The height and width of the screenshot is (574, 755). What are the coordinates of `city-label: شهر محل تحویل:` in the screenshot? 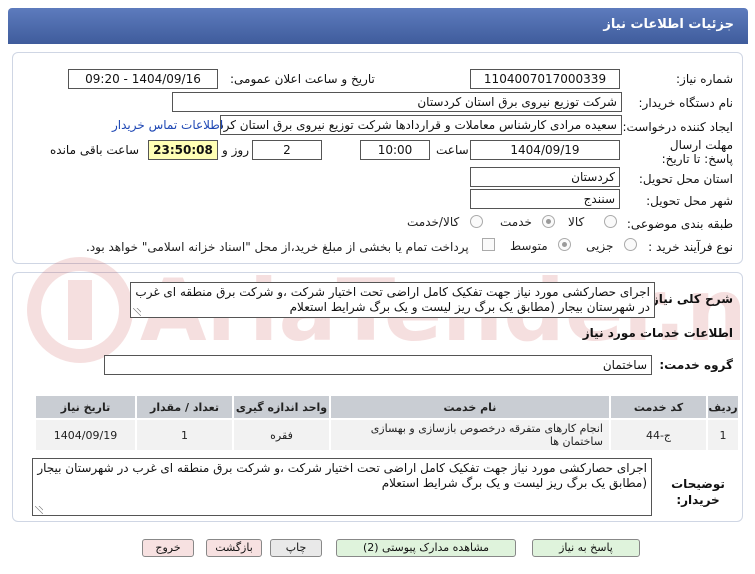 It's located at (689, 201).